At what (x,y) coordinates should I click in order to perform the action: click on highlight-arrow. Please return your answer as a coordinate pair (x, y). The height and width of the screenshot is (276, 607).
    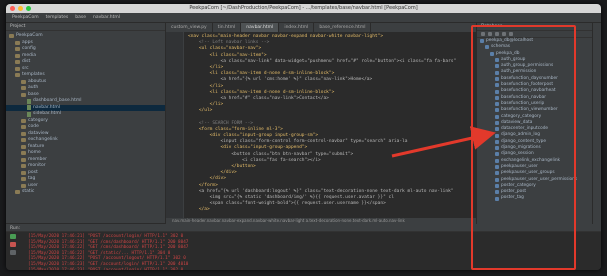
    Looking at the image, I should click on (443, 142).